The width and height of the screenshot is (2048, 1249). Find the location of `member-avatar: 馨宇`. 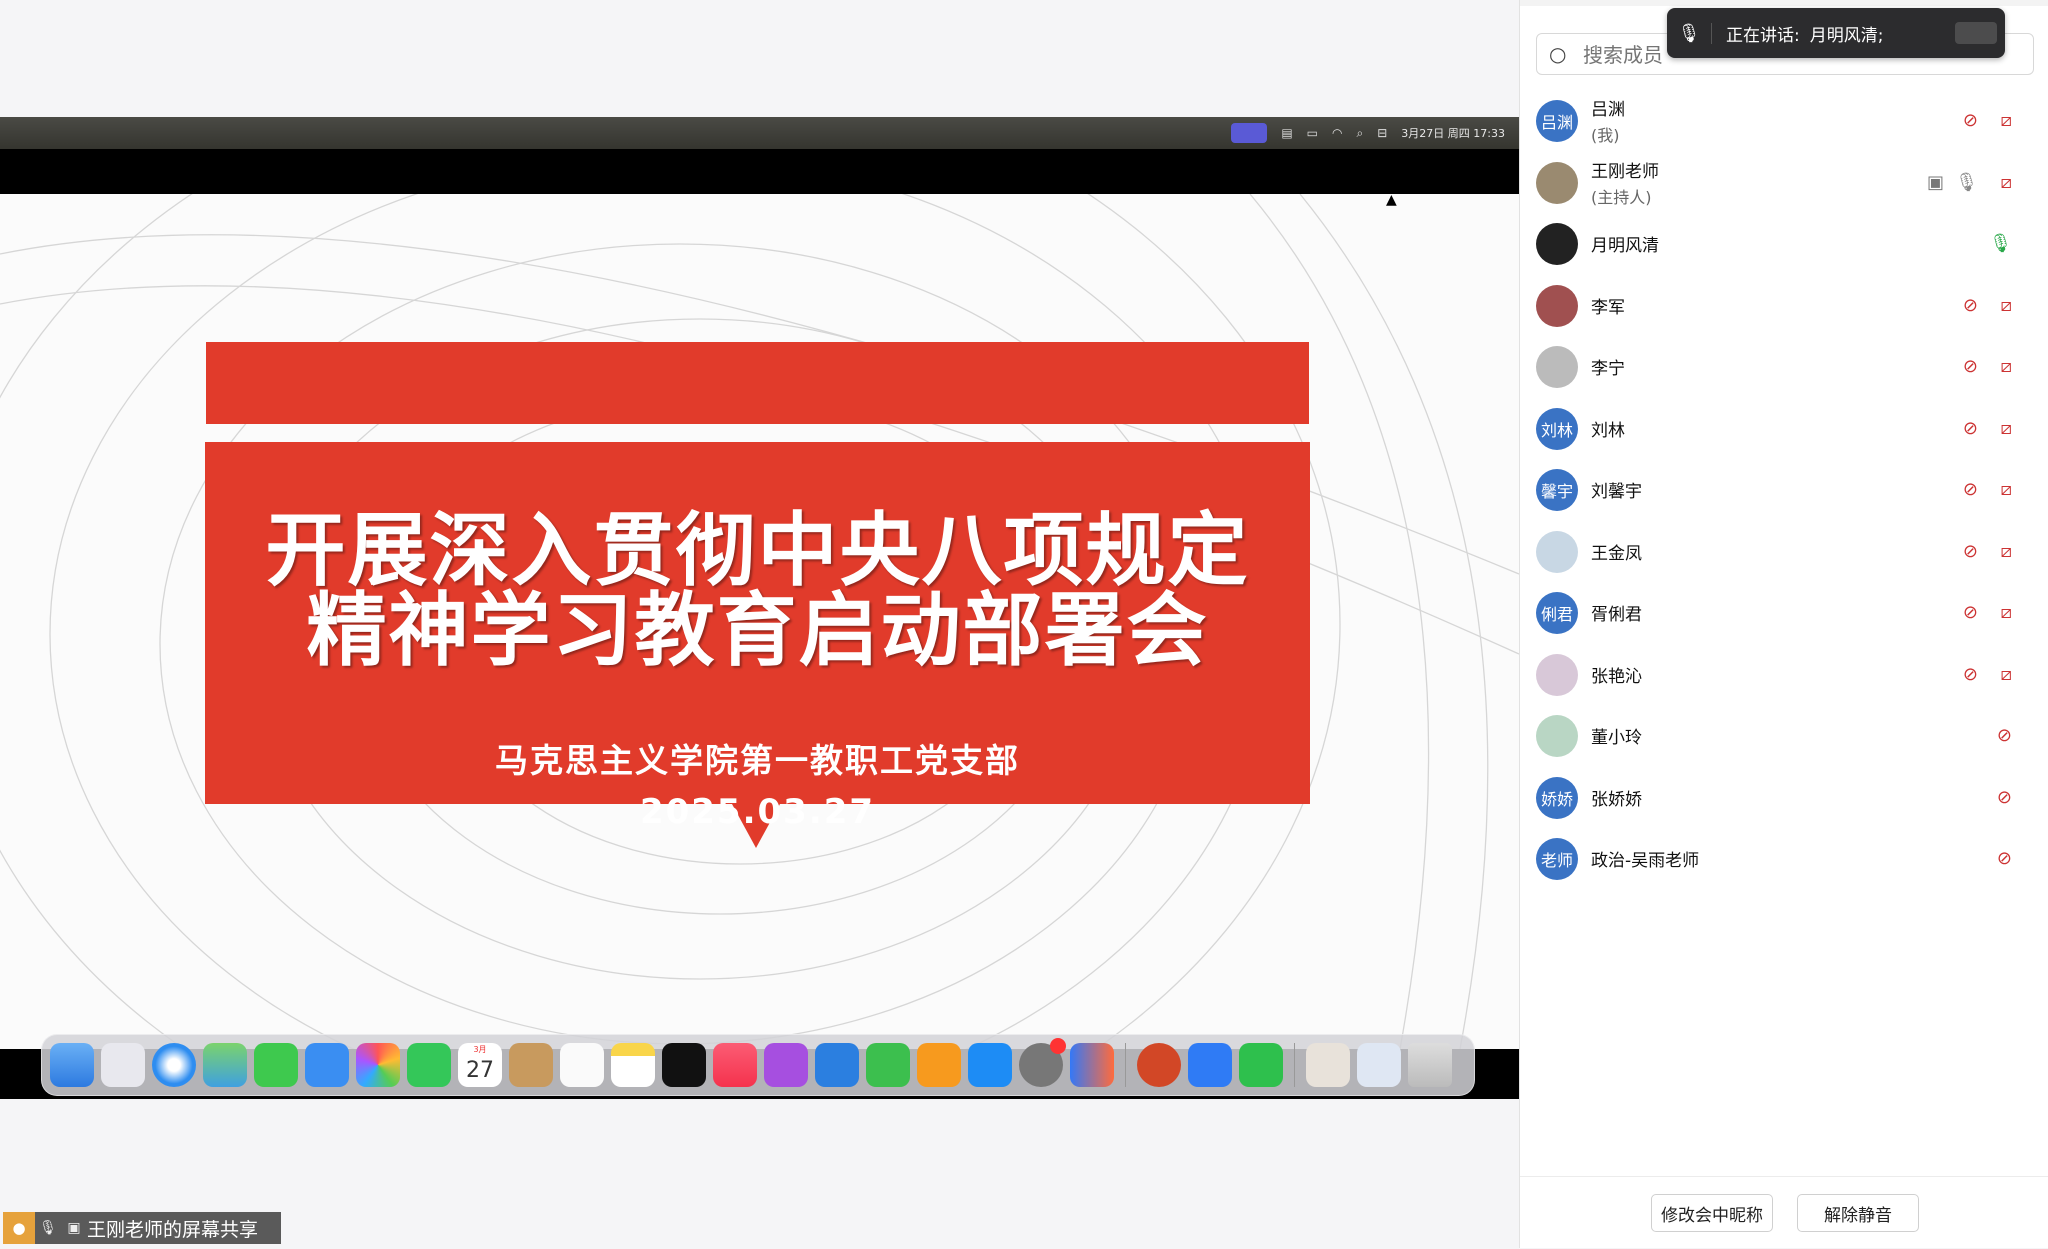

member-avatar: 馨宇 is located at coordinates (1557, 490).